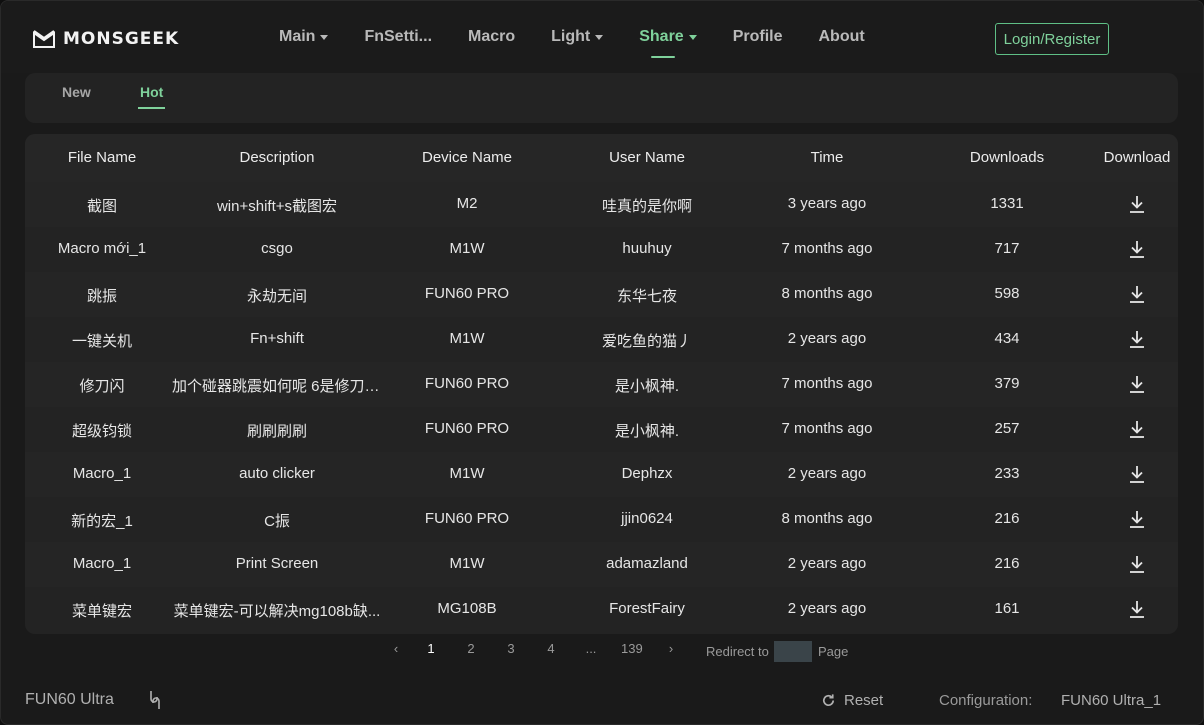 This screenshot has width=1204, height=725. What do you see at coordinates (151, 96) in the screenshot?
I see `tab-hot: Hot` at bounding box center [151, 96].